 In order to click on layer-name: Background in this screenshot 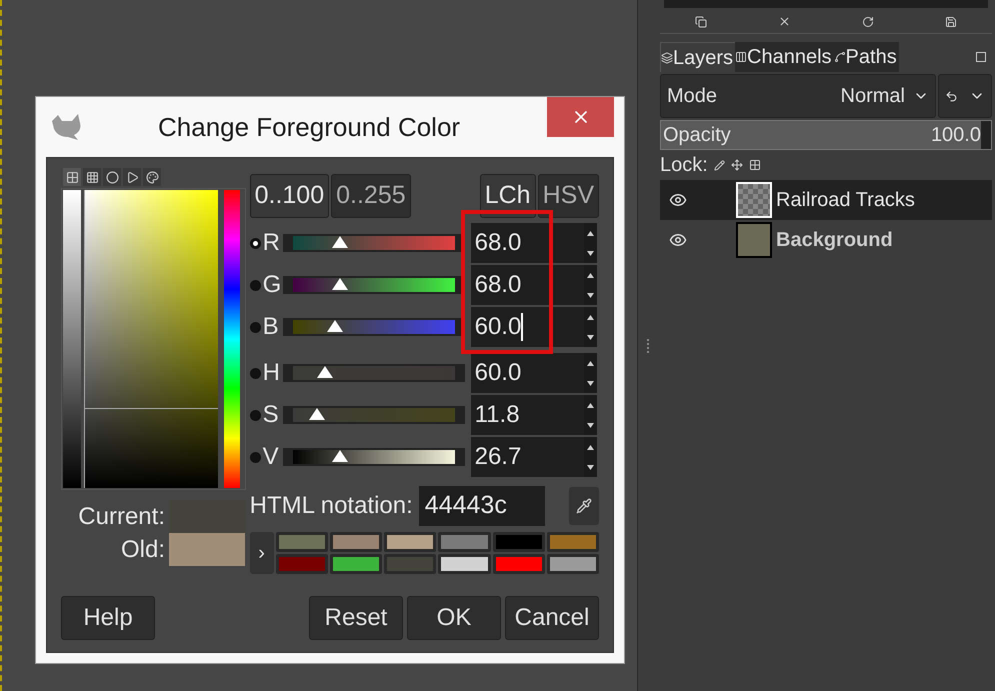, I will do `click(834, 240)`.